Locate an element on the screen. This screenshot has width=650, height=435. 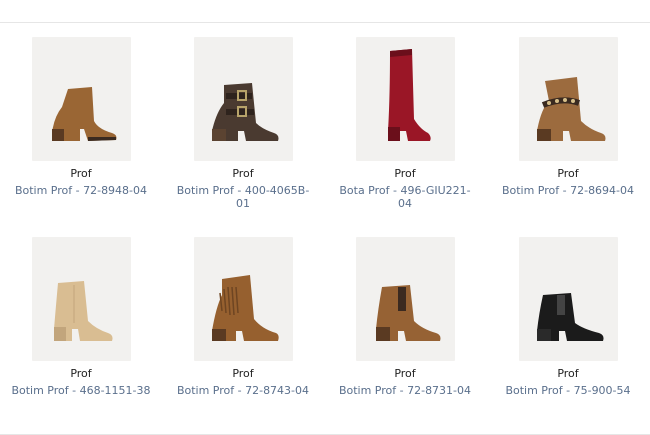
product-name-link: Botim Prof - 72-8743-04 is located at coordinates (243, 390).